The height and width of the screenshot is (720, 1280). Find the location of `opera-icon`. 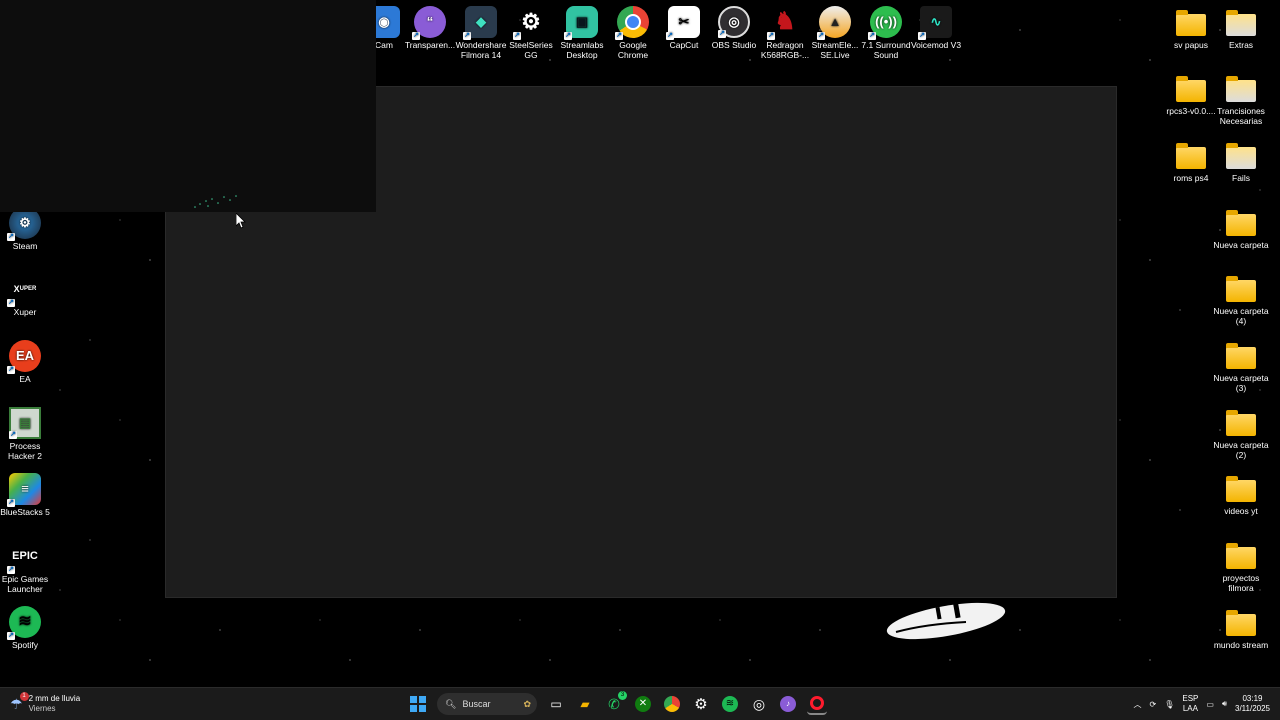

opera-icon is located at coordinates (817, 703).